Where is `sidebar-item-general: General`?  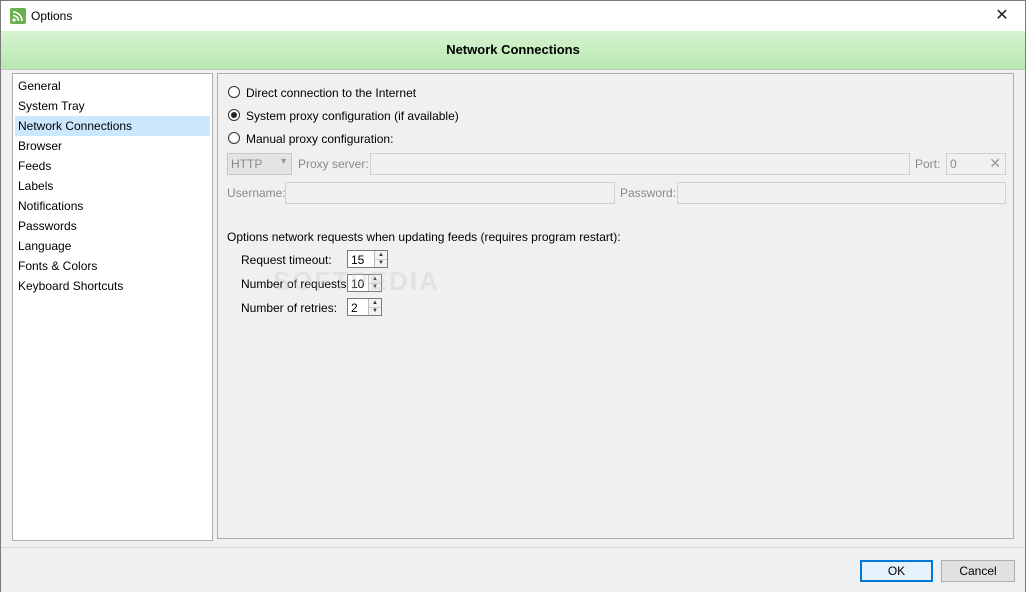
sidebar-item-general: General is located at coordinates (112, 86).